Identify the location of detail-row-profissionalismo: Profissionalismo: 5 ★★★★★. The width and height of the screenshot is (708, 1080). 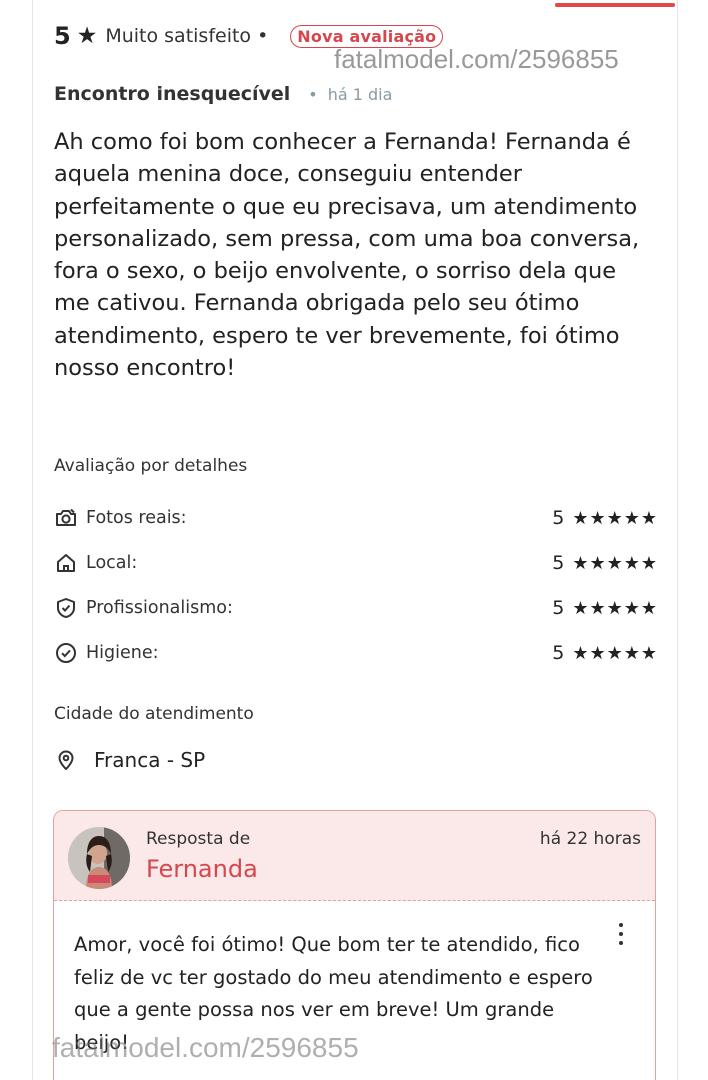
(356, 608).